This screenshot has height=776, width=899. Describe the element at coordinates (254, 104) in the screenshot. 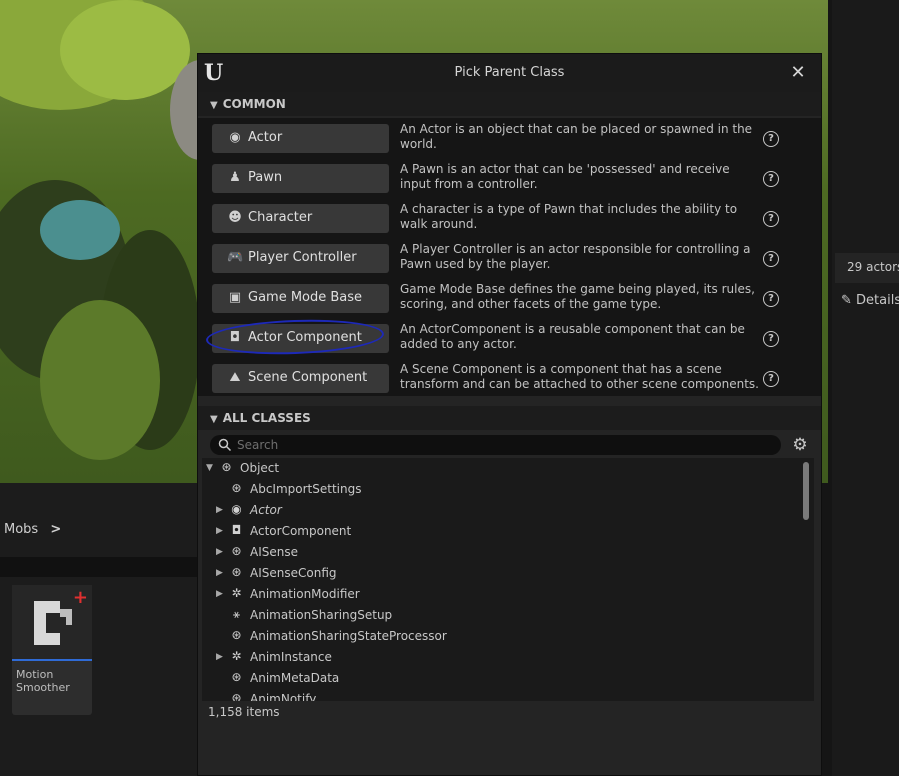

I see `common-header-label: COMMON` at that location.